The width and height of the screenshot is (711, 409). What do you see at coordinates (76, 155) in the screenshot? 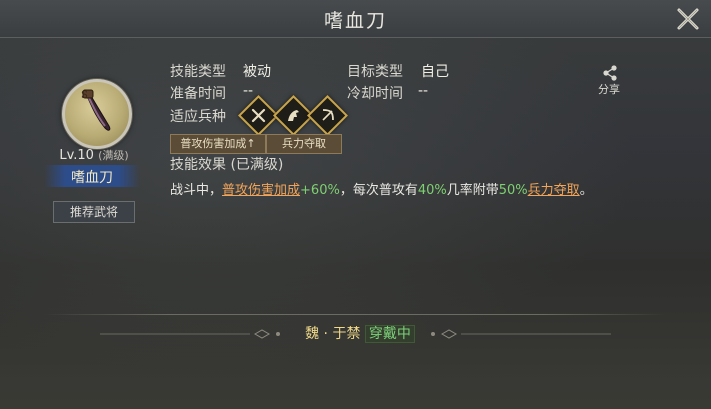
I see `level-value: Lv.10` at bounding box center [76, 155].